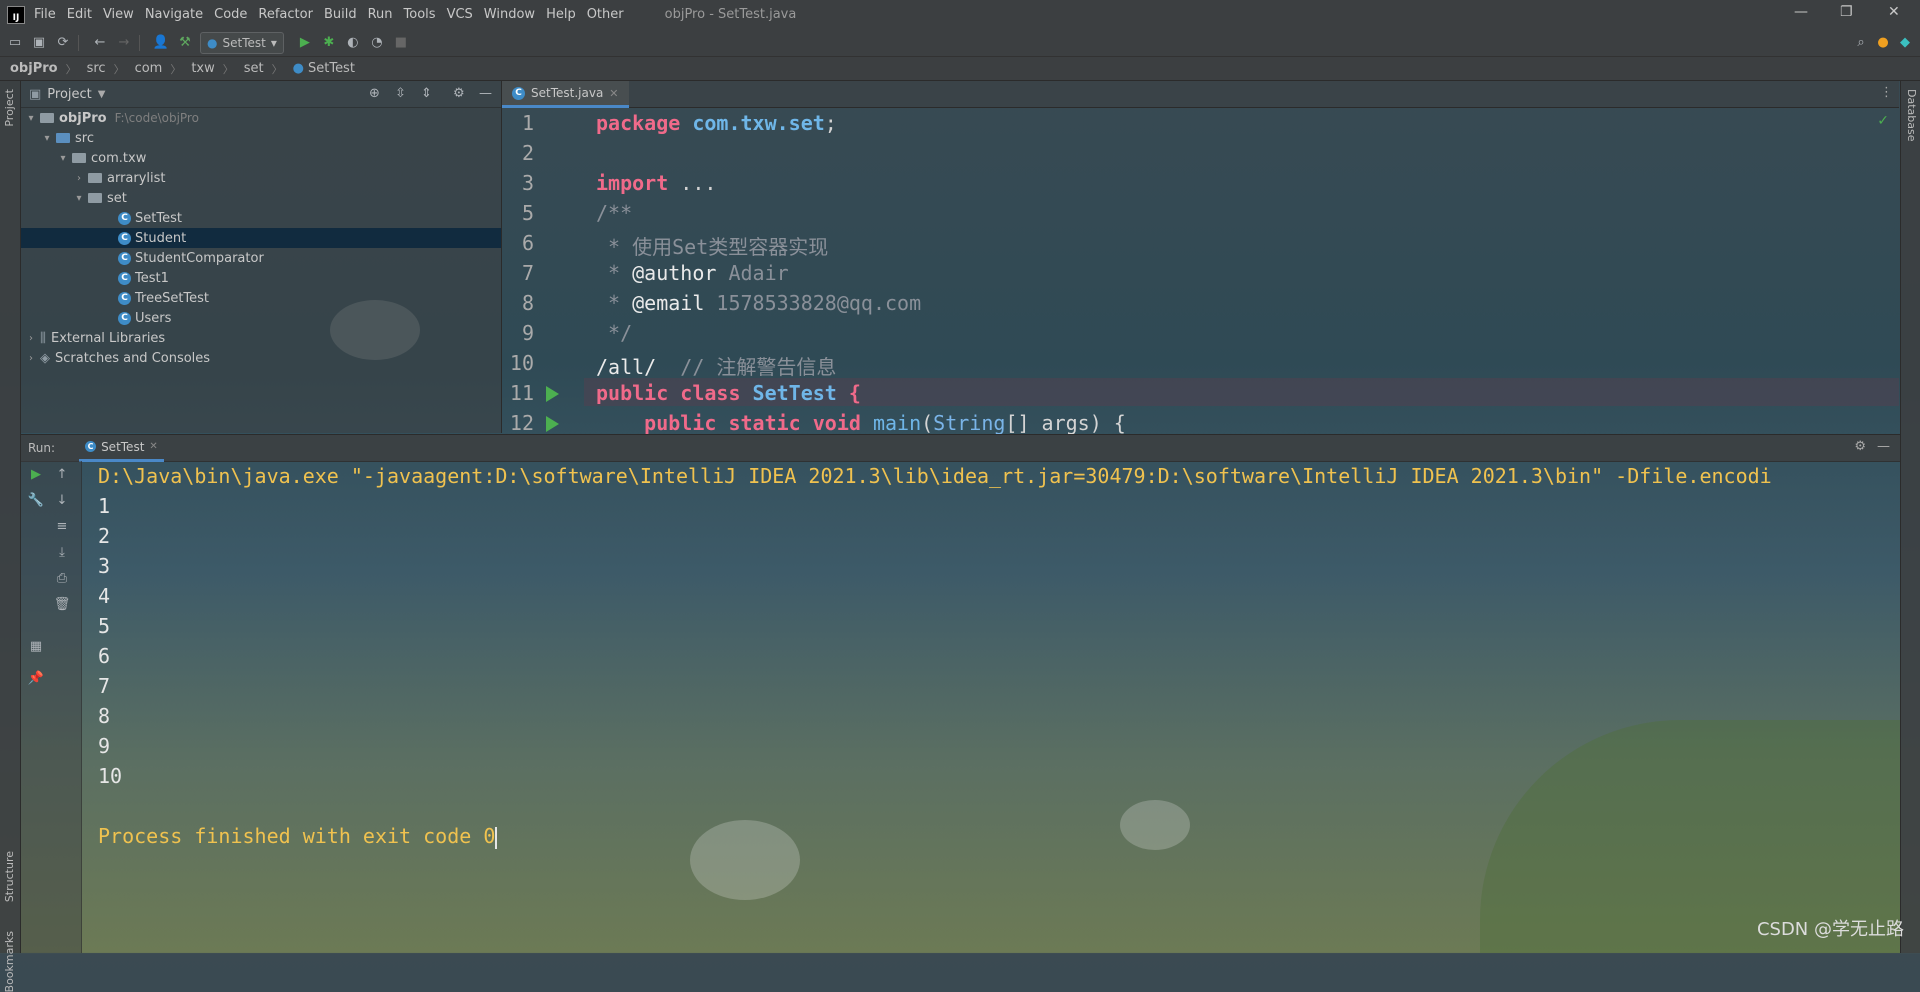 This screenshot has height=992, width=1920. I want to click on pin-icon: 📌, so click(36, 678).